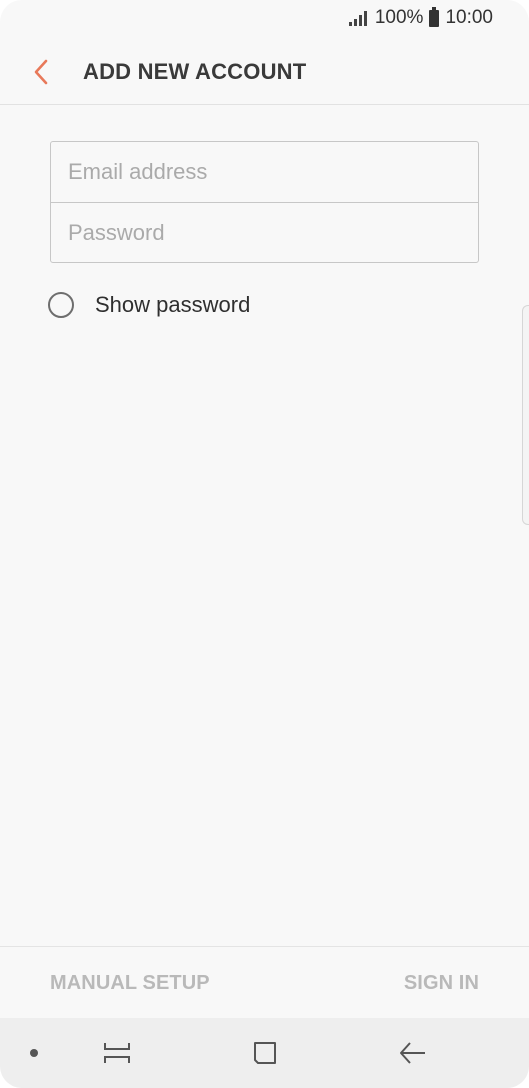 This screenshot has width=529, height=1088. I want to click on nav-hide-dot, so click(34, 1053).